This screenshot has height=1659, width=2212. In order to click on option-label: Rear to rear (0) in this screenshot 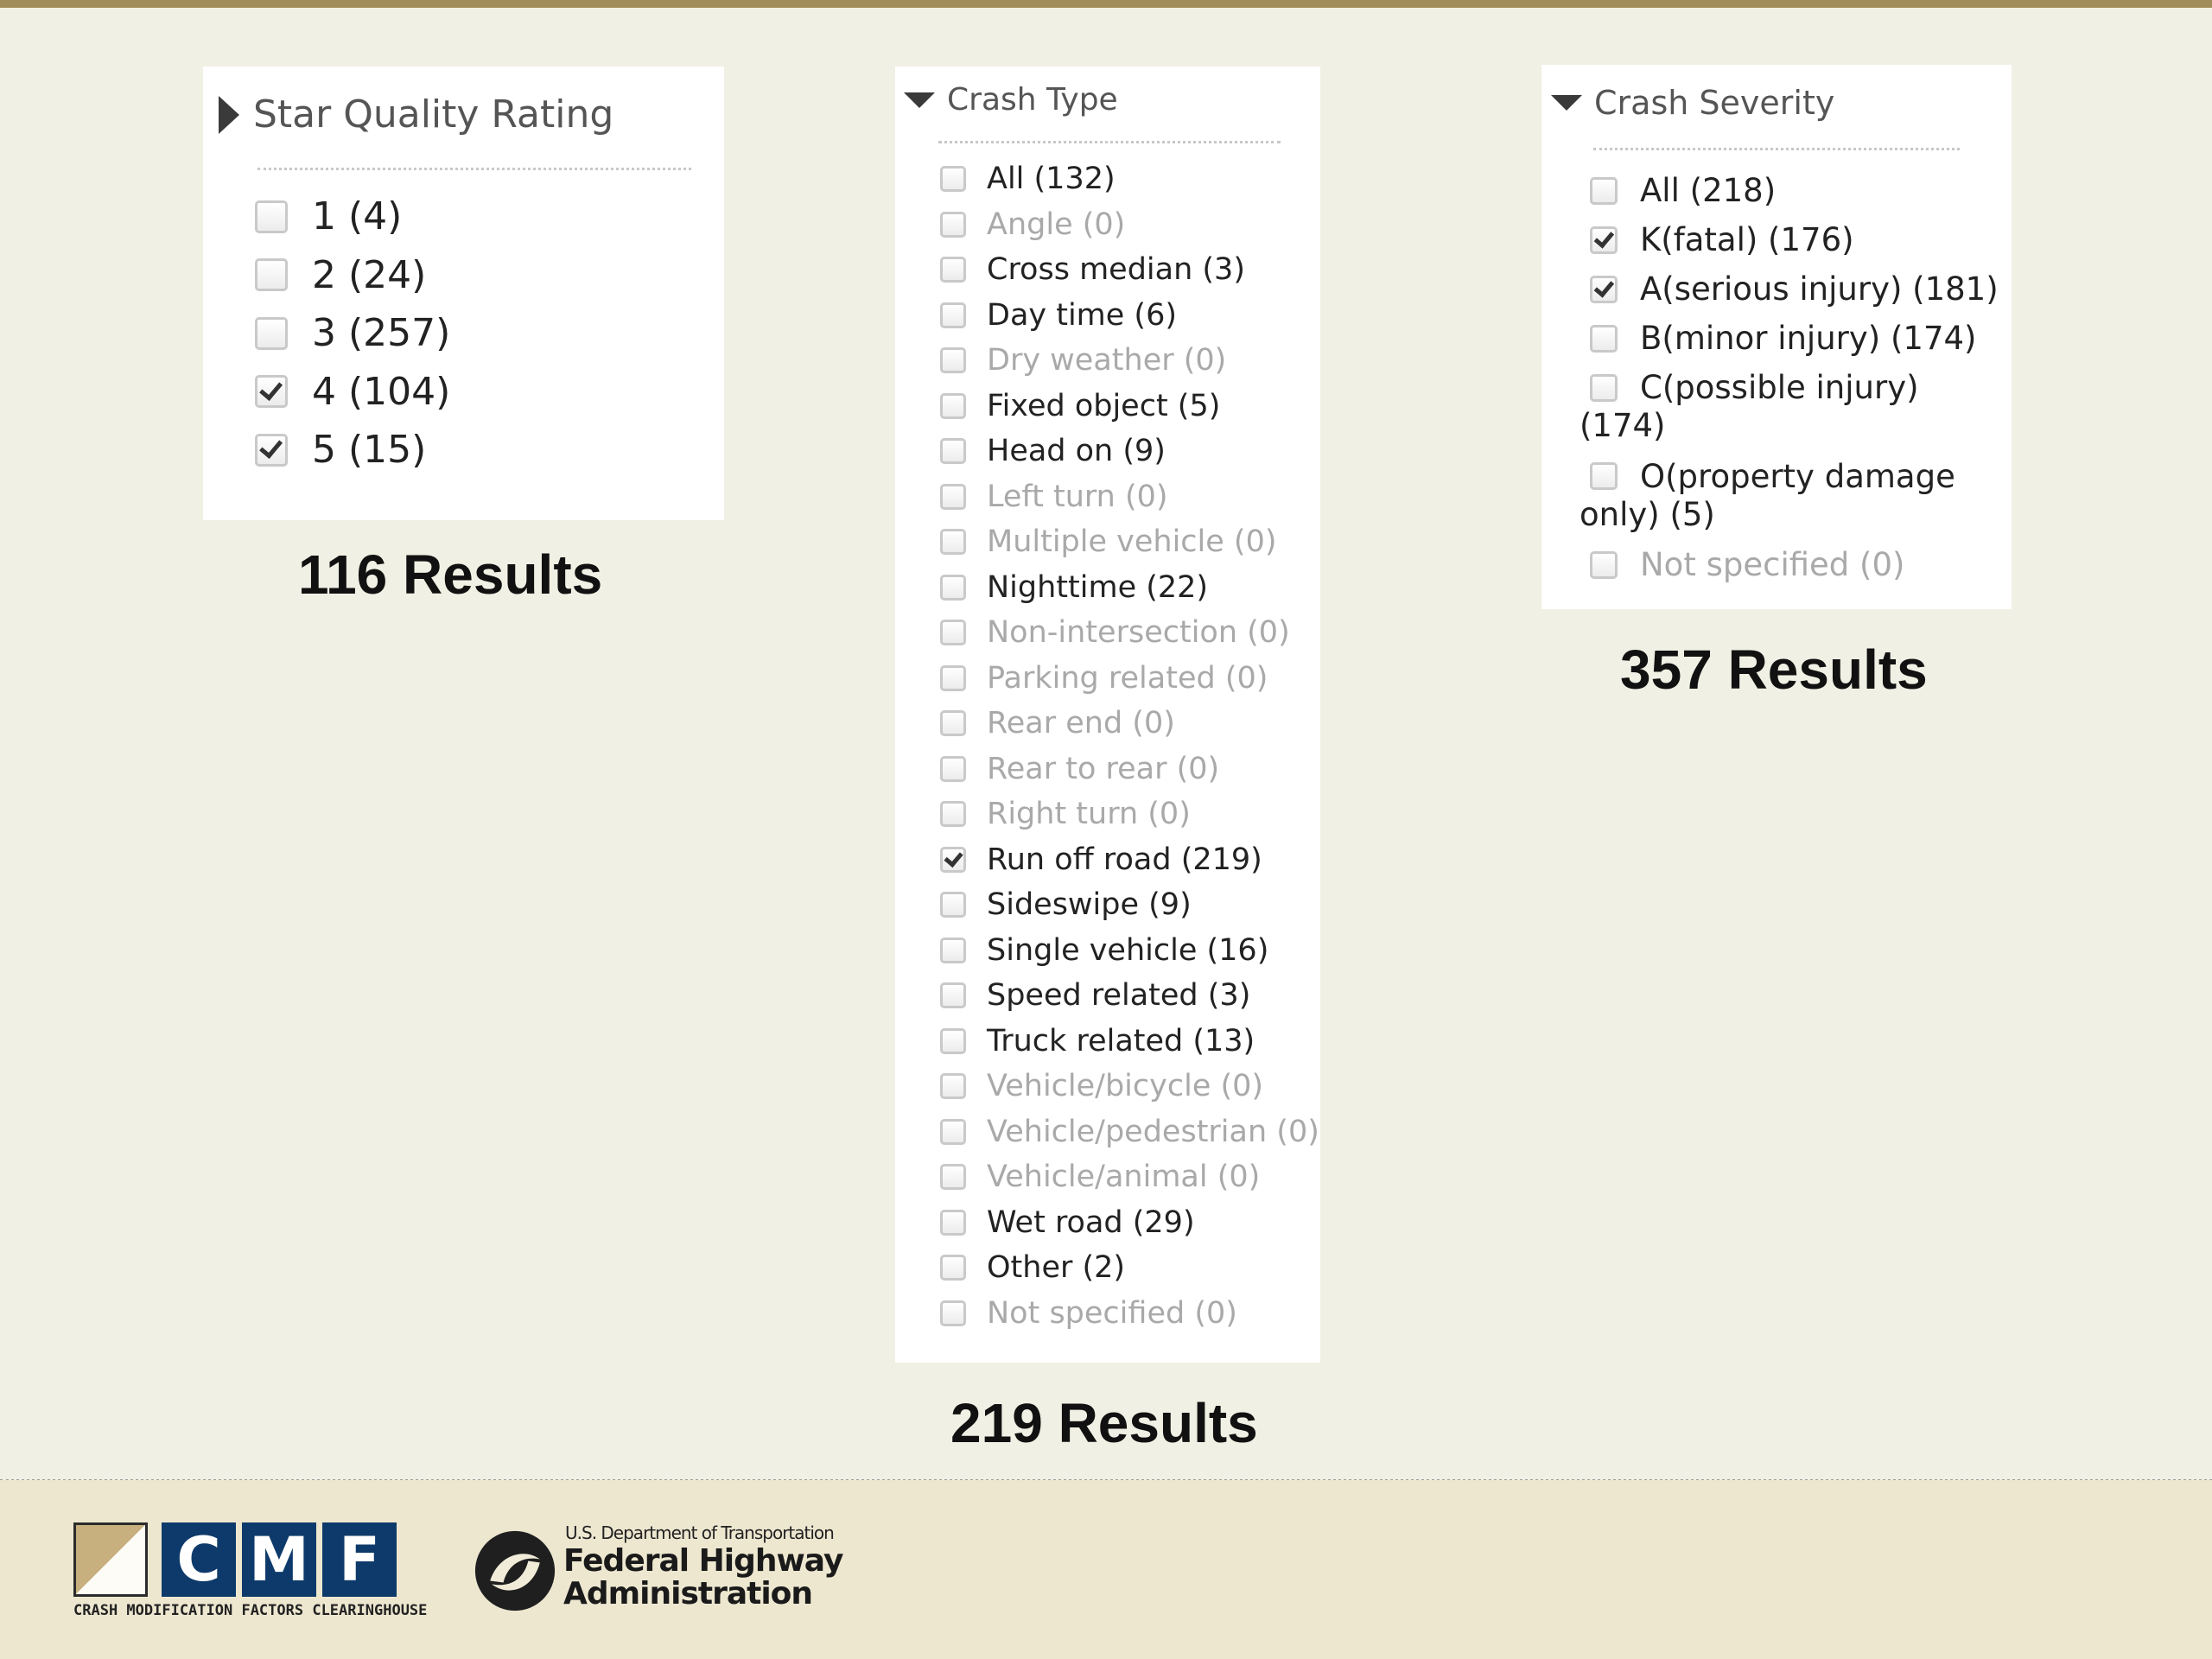, I will do `click(1103, 768)`.